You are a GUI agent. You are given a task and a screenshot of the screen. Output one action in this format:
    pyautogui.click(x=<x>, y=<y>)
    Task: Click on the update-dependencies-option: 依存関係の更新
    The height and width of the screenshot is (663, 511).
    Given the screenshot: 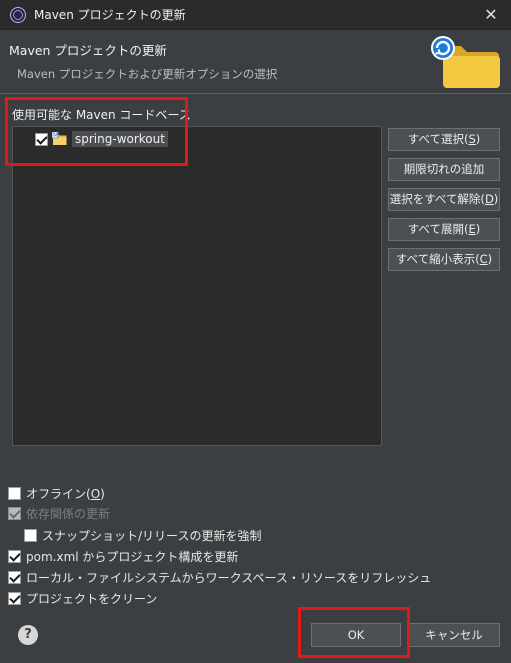 What is the action you would take?
    pyautogui.click(x=59, y=513)
    